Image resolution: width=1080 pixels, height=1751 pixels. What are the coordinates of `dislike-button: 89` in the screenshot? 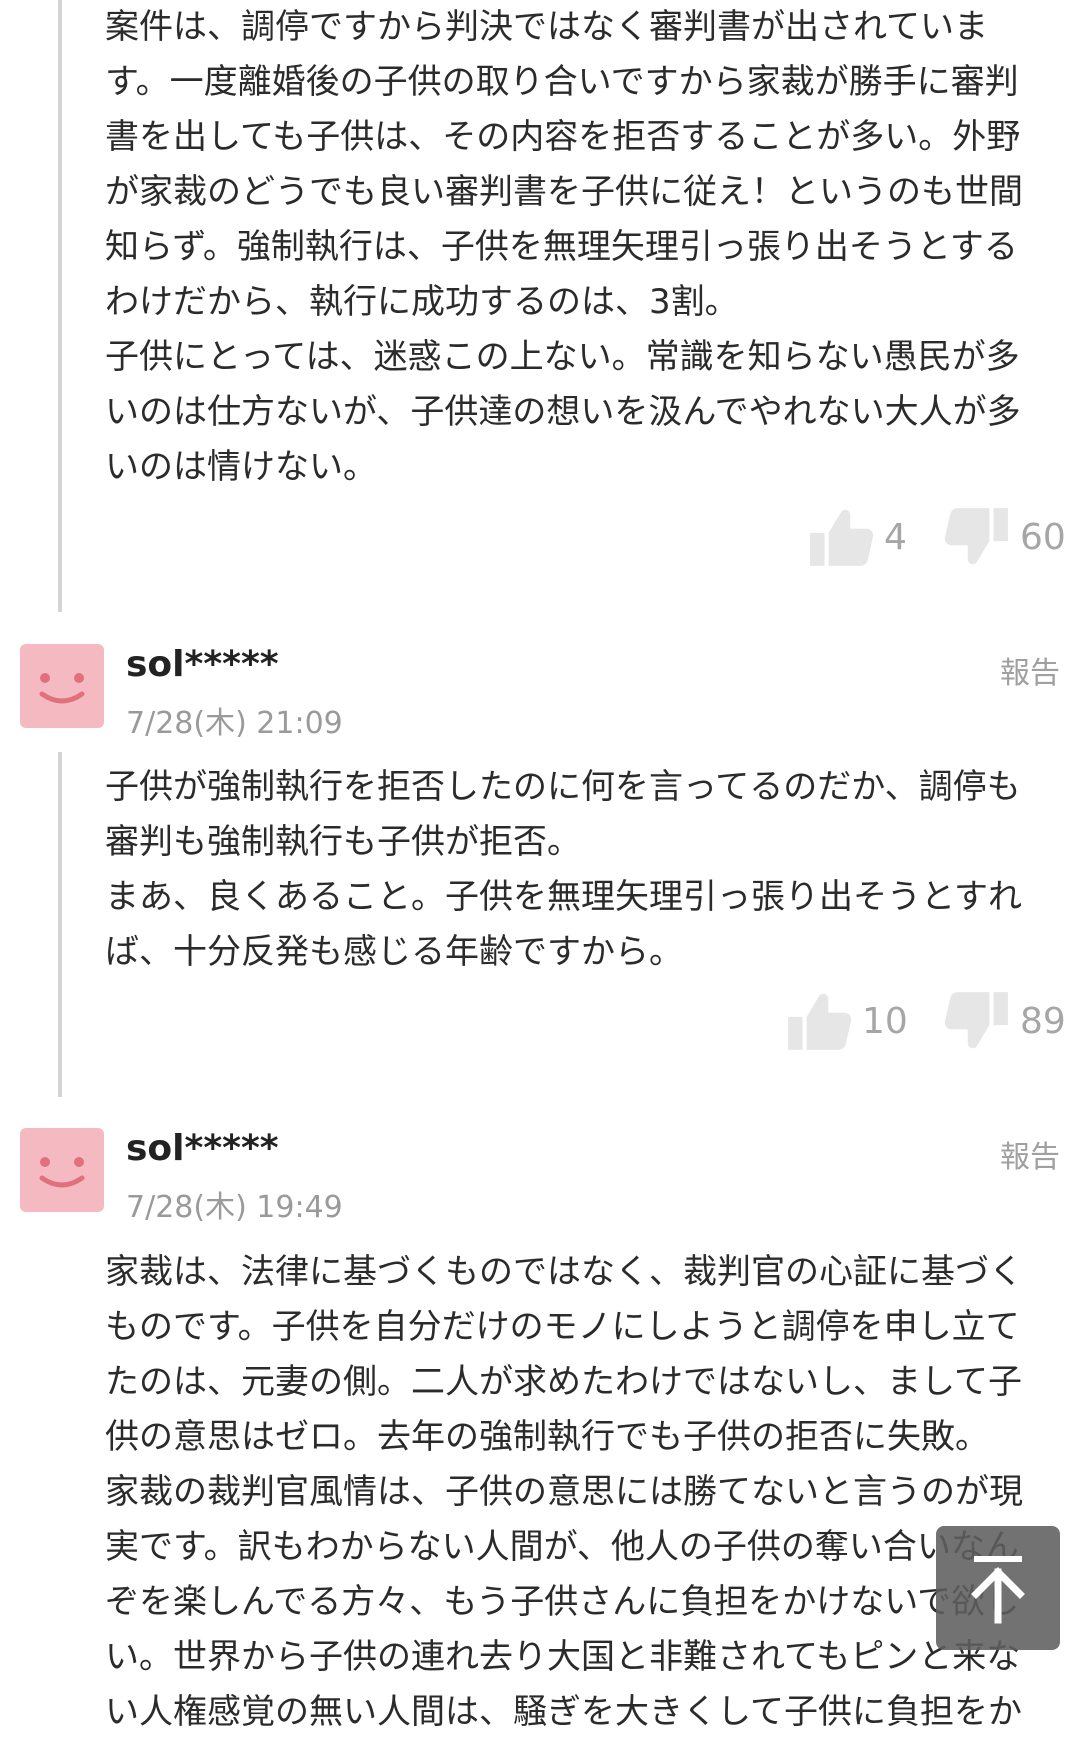 It's located at (1005, 1021).